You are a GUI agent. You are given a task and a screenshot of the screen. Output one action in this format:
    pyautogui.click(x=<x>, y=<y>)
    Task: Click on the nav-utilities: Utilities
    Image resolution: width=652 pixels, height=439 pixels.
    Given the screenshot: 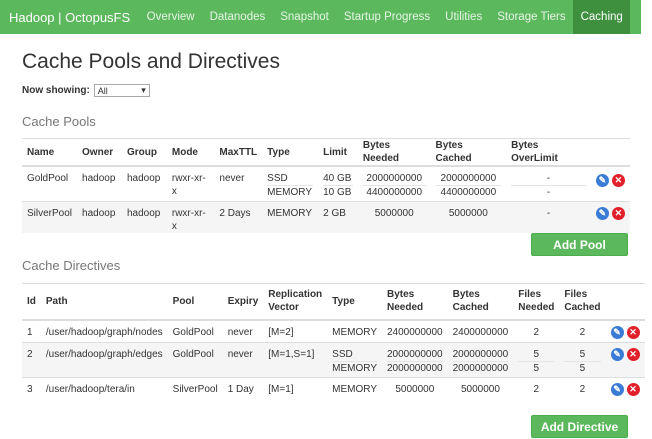 What is the action you would take?
    pyautogui.click(x=464, y=17)
    